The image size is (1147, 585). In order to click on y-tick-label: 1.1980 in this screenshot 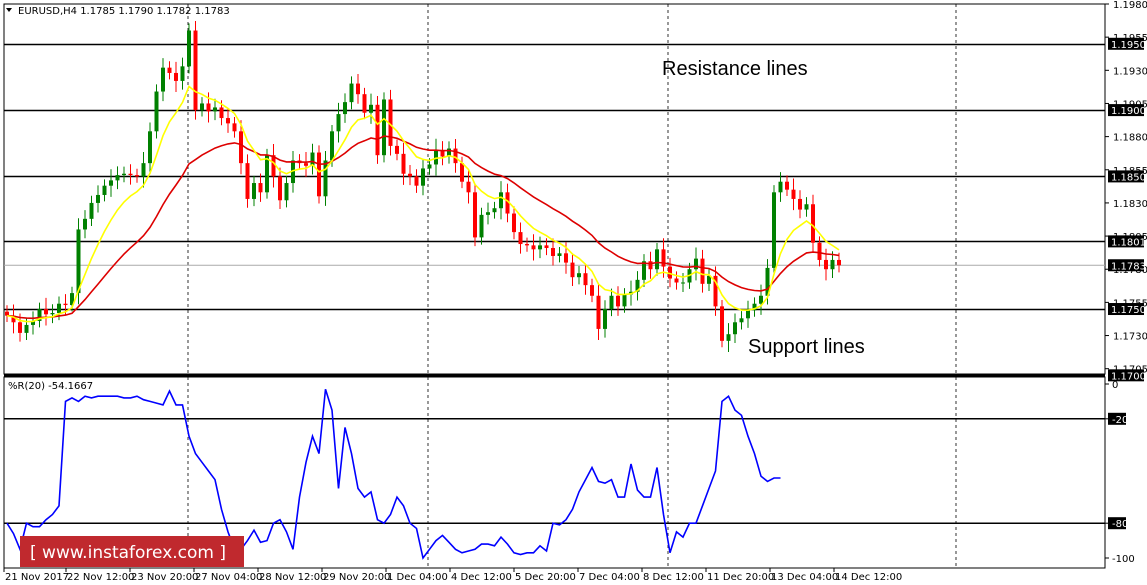, I will do `click(1130, 5)`.